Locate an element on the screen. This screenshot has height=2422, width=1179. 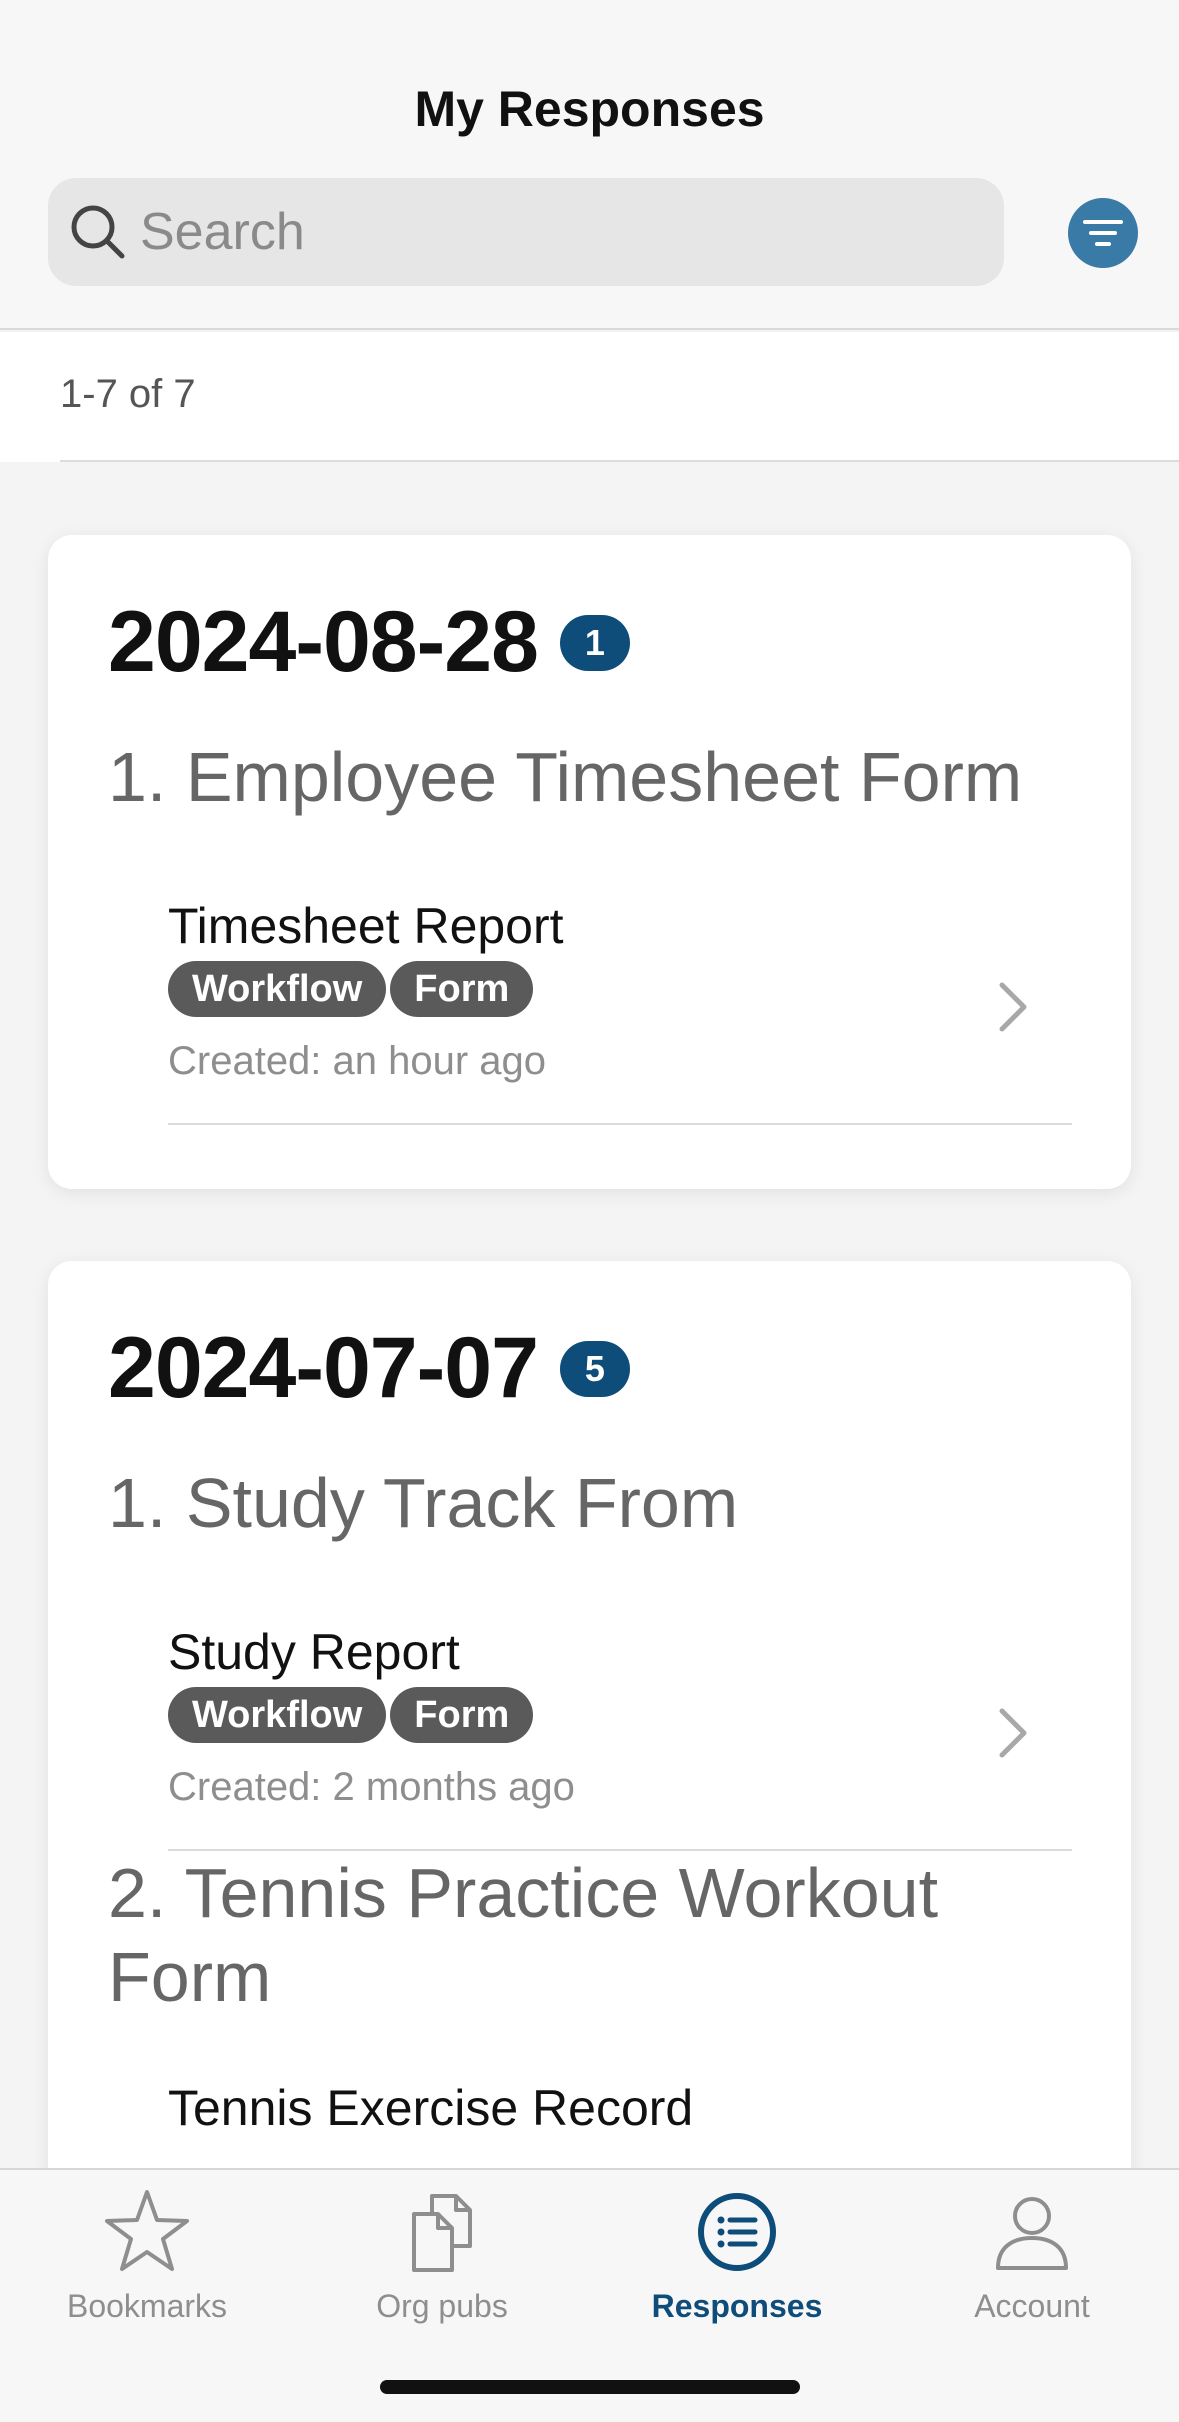
created-time: Created: an hour ago is located at coordinates (357, 1061).